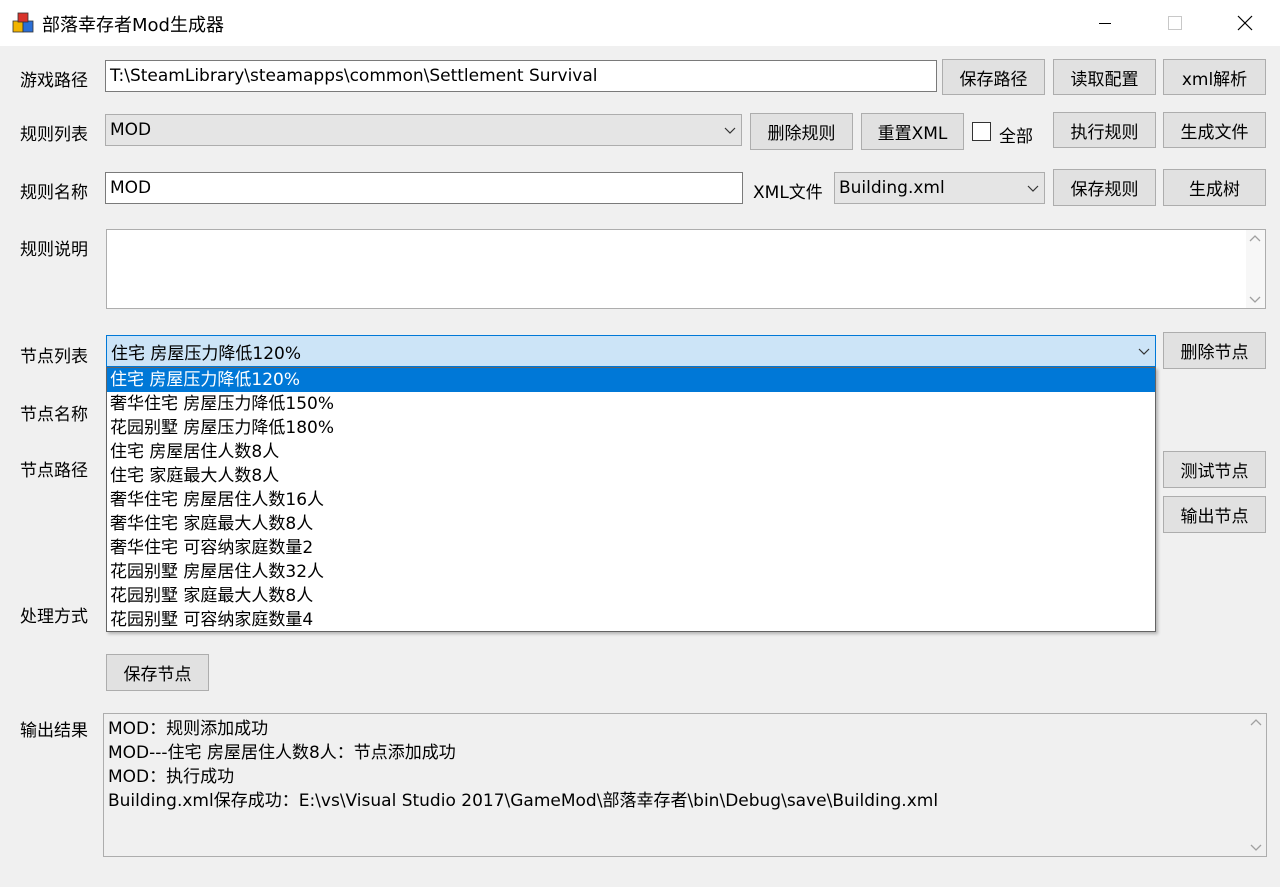 The image size is (1280, 887). Describe the element at coordinates (1214, 514) in the screenshot. I see `output-node-button: 输出节点` at that location.